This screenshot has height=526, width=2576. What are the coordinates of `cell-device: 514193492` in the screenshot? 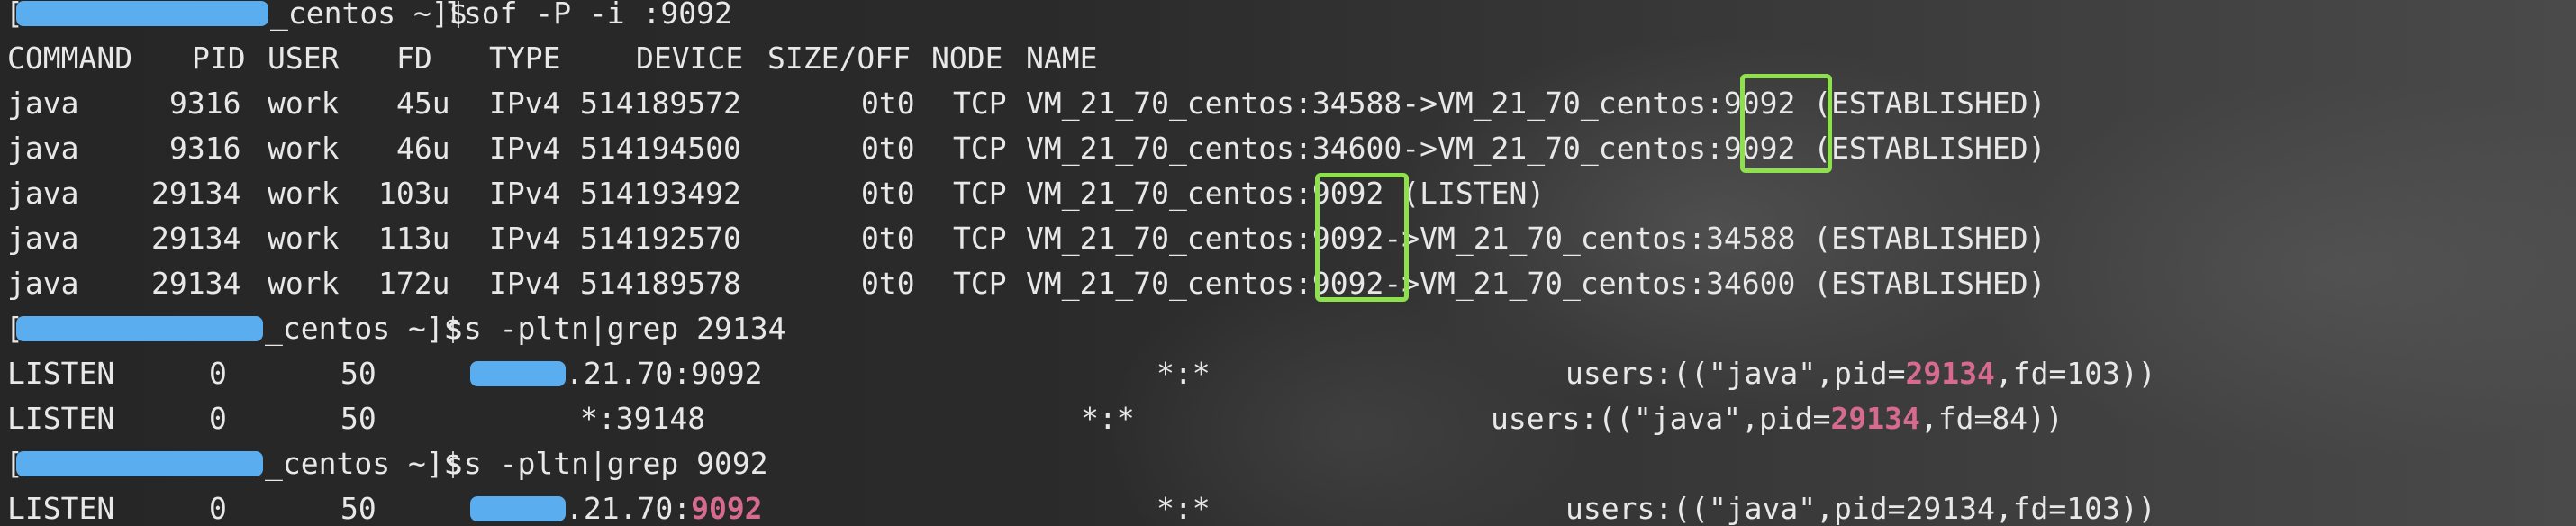 It's located at (660, 193).